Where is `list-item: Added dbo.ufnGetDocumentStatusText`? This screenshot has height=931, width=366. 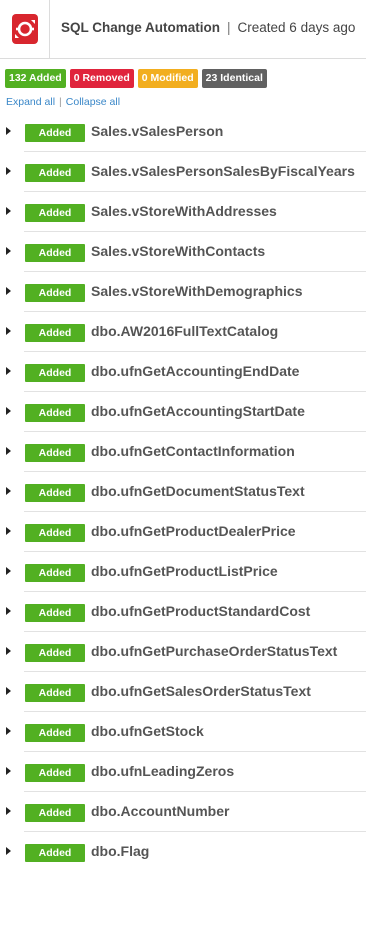 list-item: Added dbo.ufnGetDocumentStatusText is located at coordinates (183, 492).